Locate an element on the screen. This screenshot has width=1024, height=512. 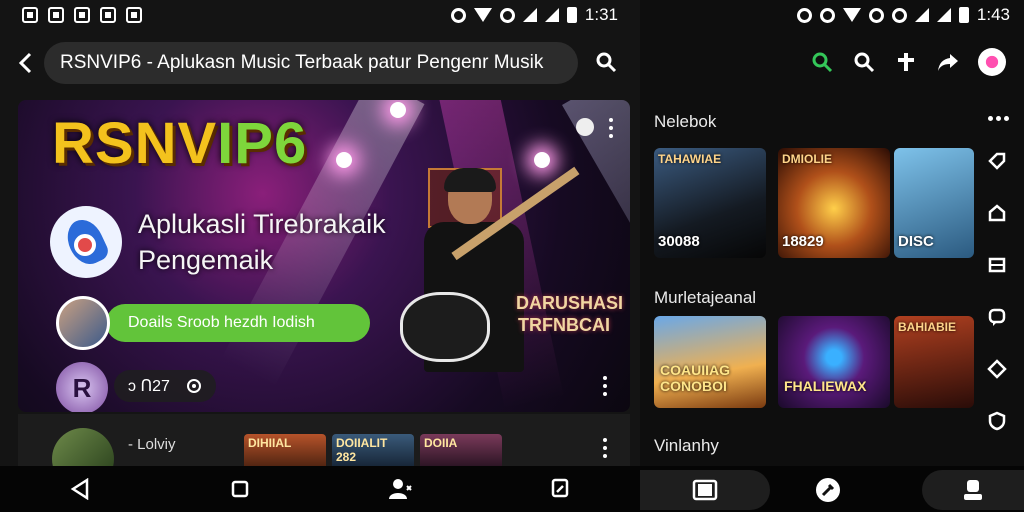
nav-library-button is located at coordinates (705, 490).